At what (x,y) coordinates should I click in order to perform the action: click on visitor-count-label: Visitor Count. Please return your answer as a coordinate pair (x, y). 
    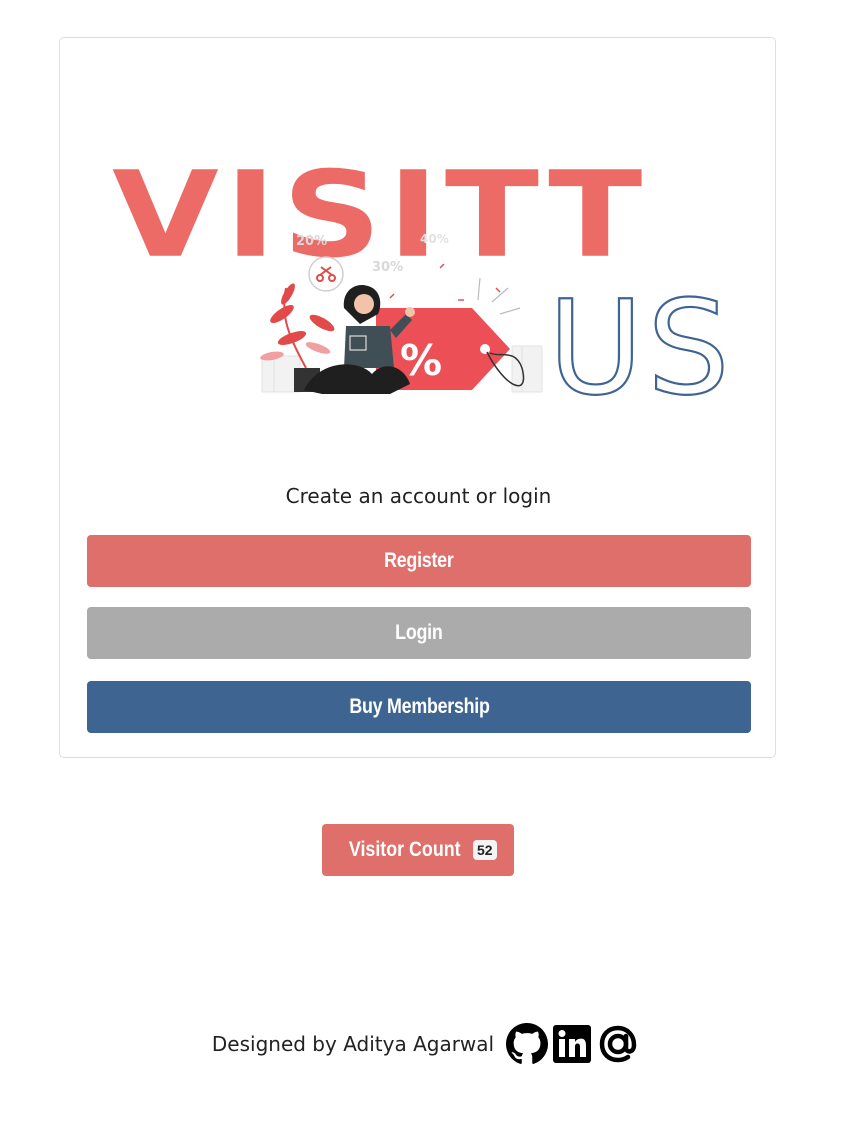
    Looking at the image, I should click on (405, 849).